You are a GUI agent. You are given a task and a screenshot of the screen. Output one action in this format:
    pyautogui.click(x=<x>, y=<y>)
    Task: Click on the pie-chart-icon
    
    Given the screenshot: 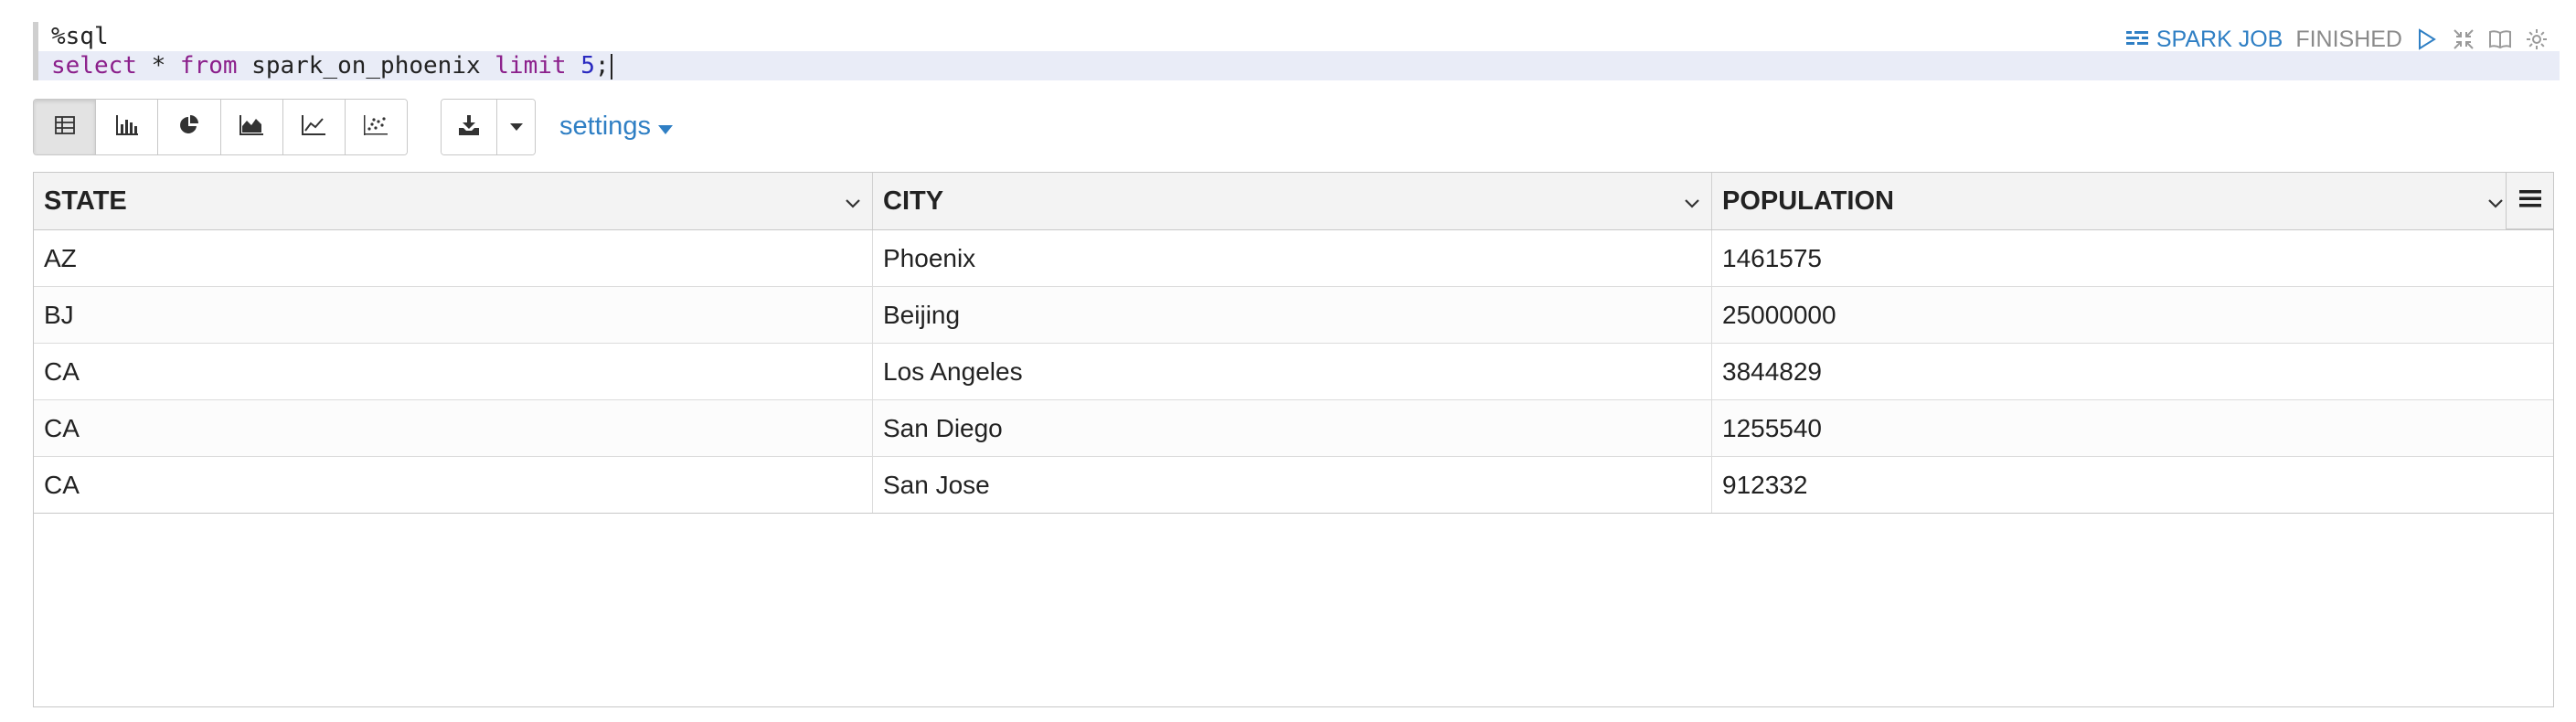 What is the action you would take?
    pyautogui.click(x=189, y=127)
    